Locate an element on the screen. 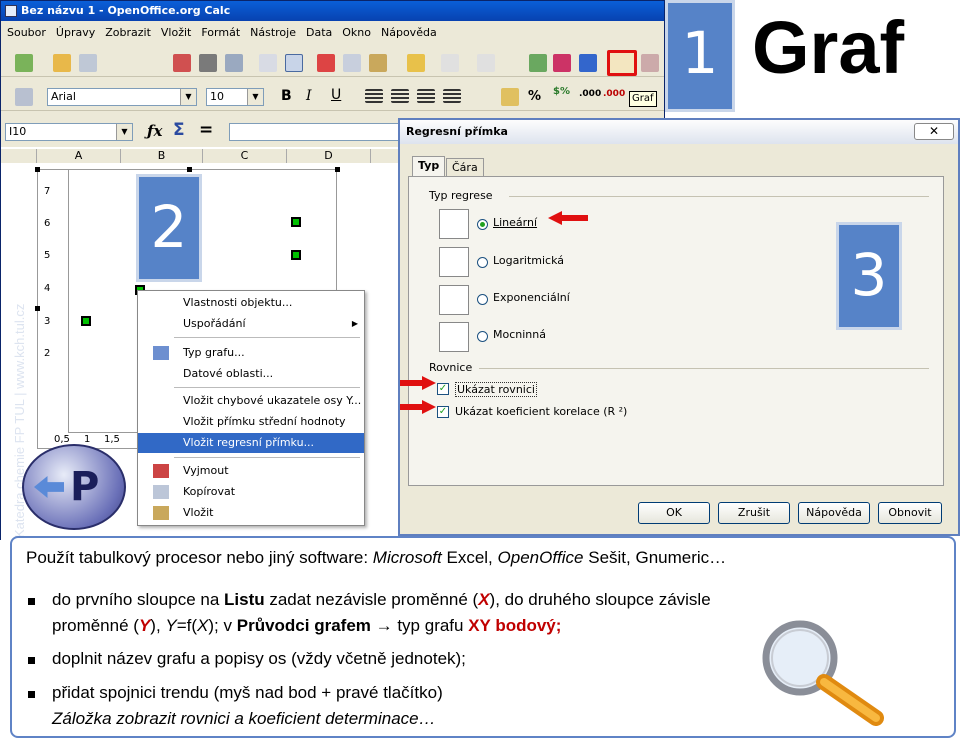  name-box: I10 ▼ is located at coordinates (69, 132).